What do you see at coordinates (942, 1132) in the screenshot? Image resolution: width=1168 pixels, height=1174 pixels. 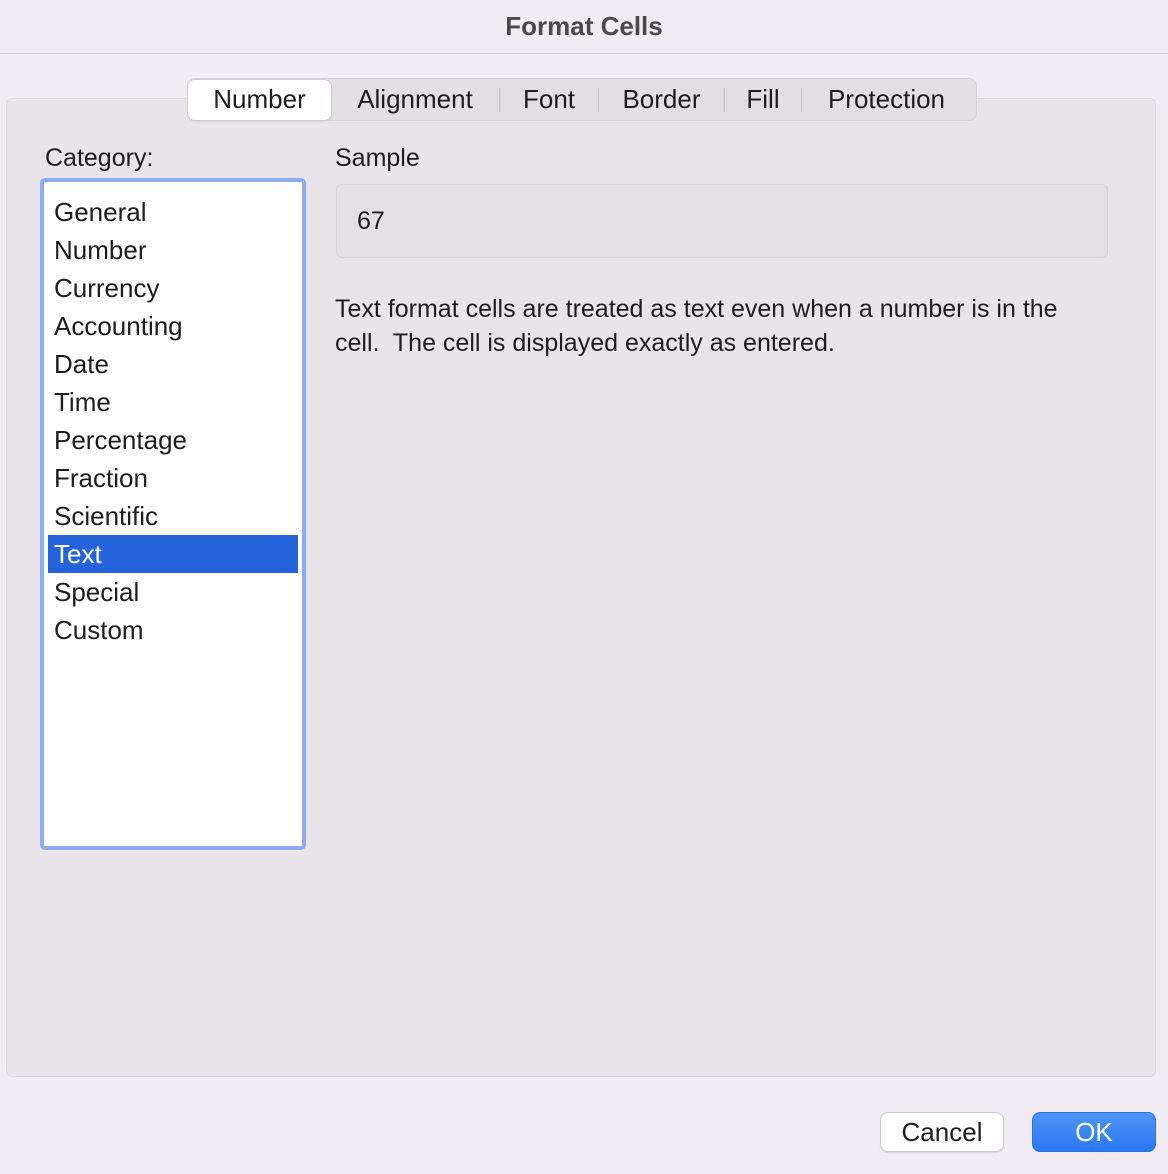 I see `cancel-button: Cancel` at bounding box center [942, 1132].